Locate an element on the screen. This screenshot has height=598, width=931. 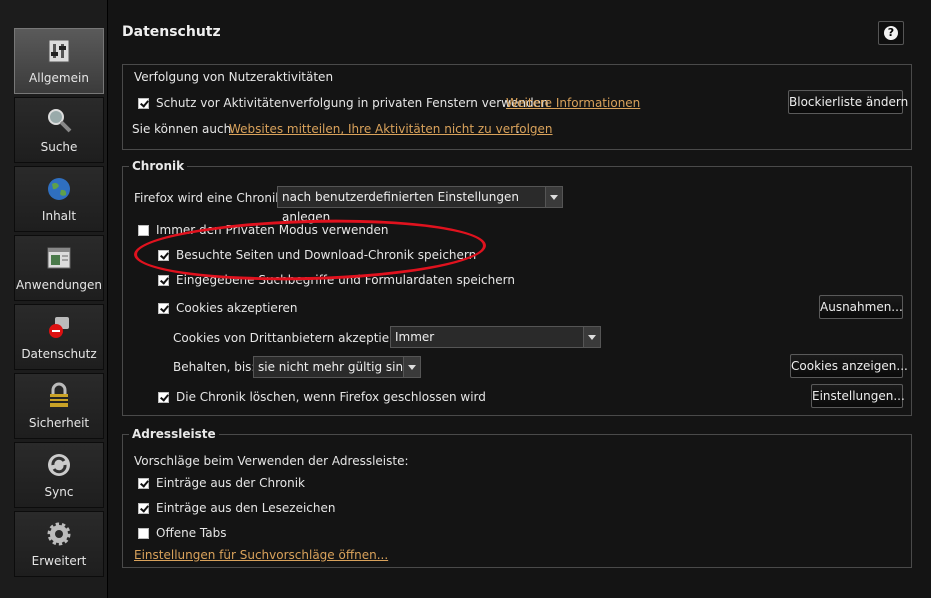
sidebar-item-inhalt: Inhalt is located at coordinates (59, 199).